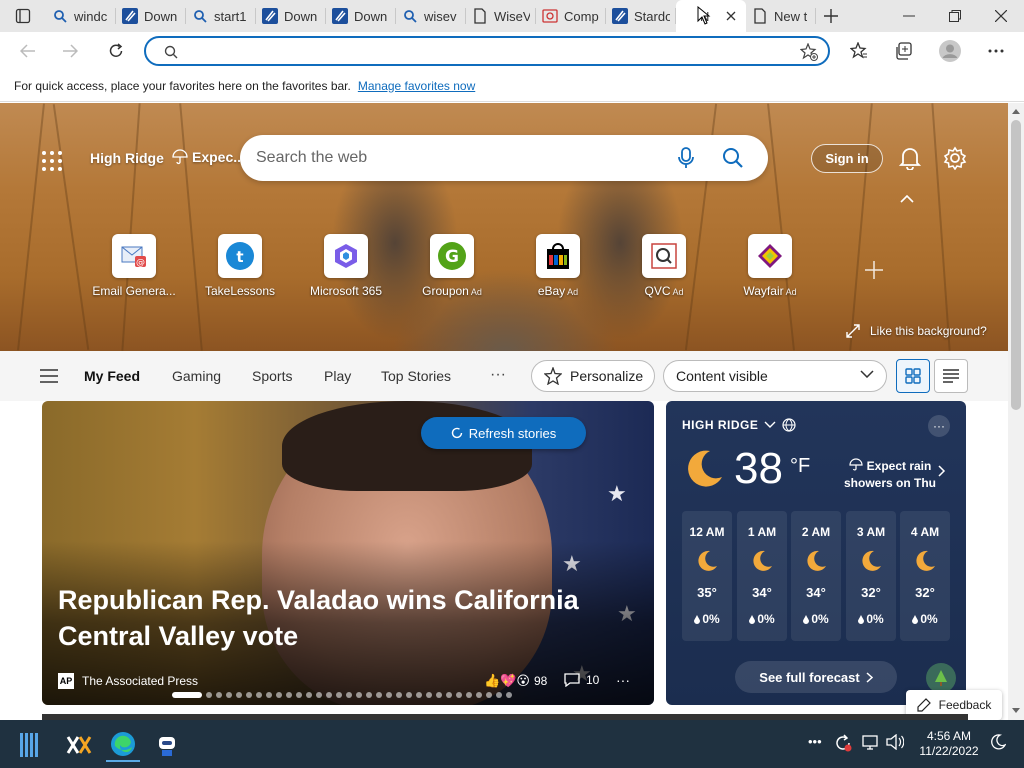 This screenshot has height=768, width=1024. I want to click on more-tabs-button: ···, so click(498, 375).